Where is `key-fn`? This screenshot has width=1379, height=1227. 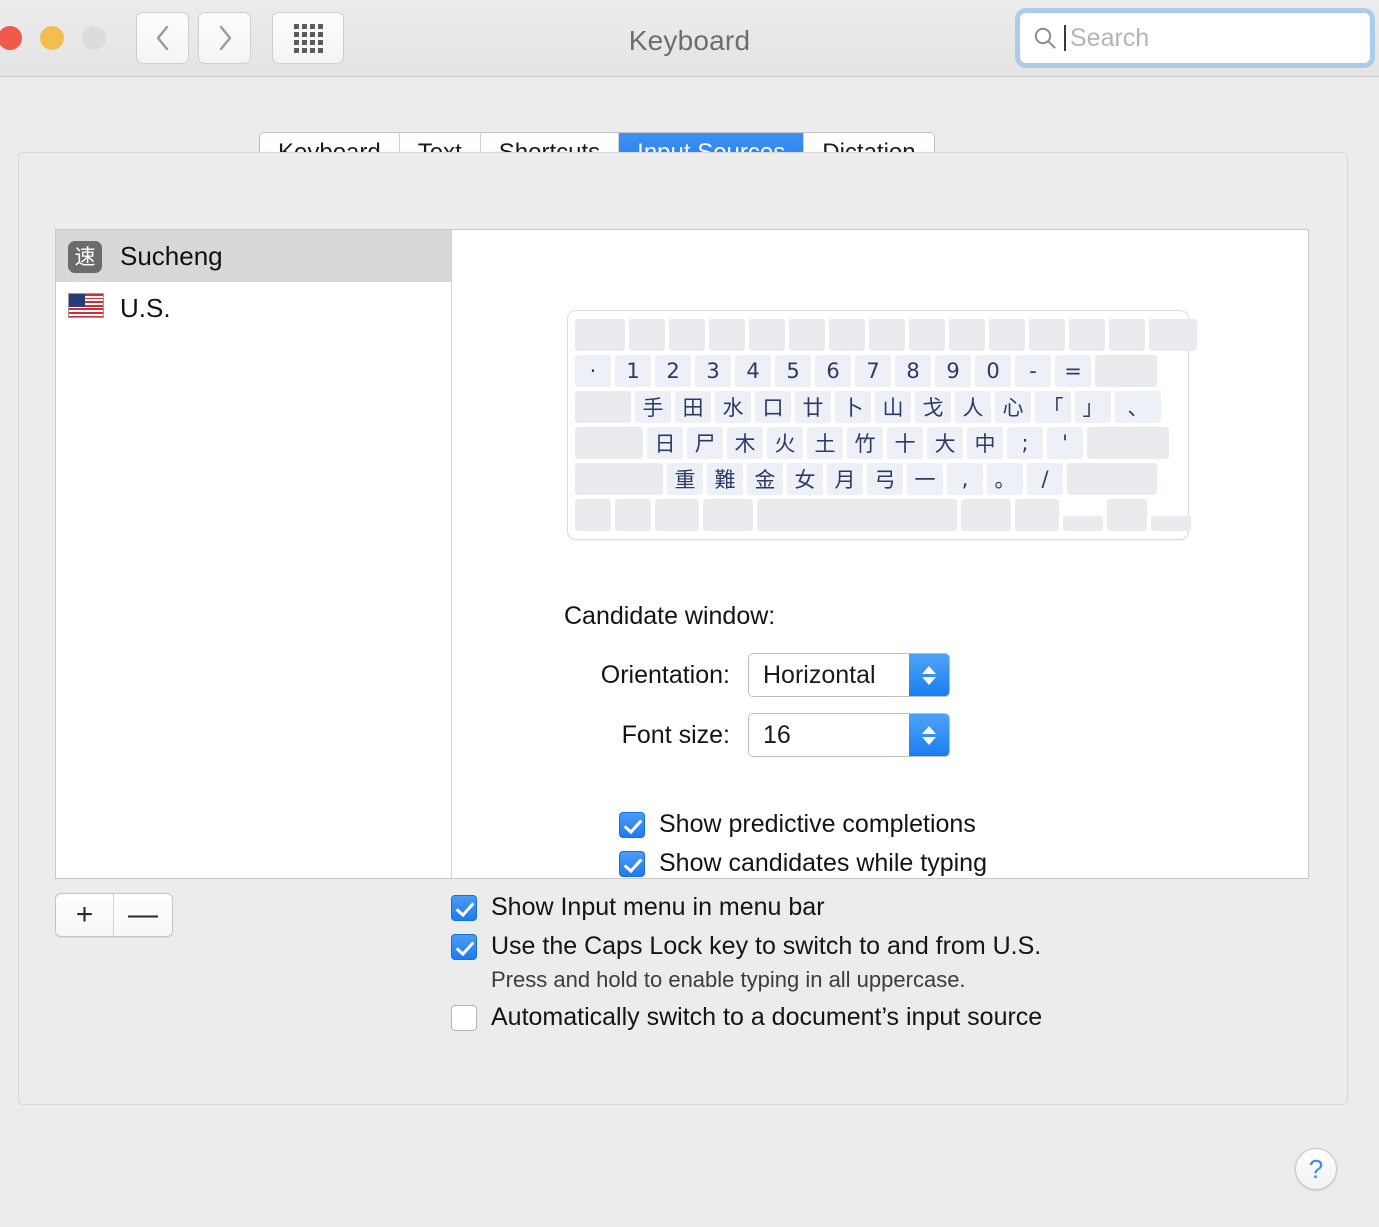
key-fn is located at coordinates (593, 515).